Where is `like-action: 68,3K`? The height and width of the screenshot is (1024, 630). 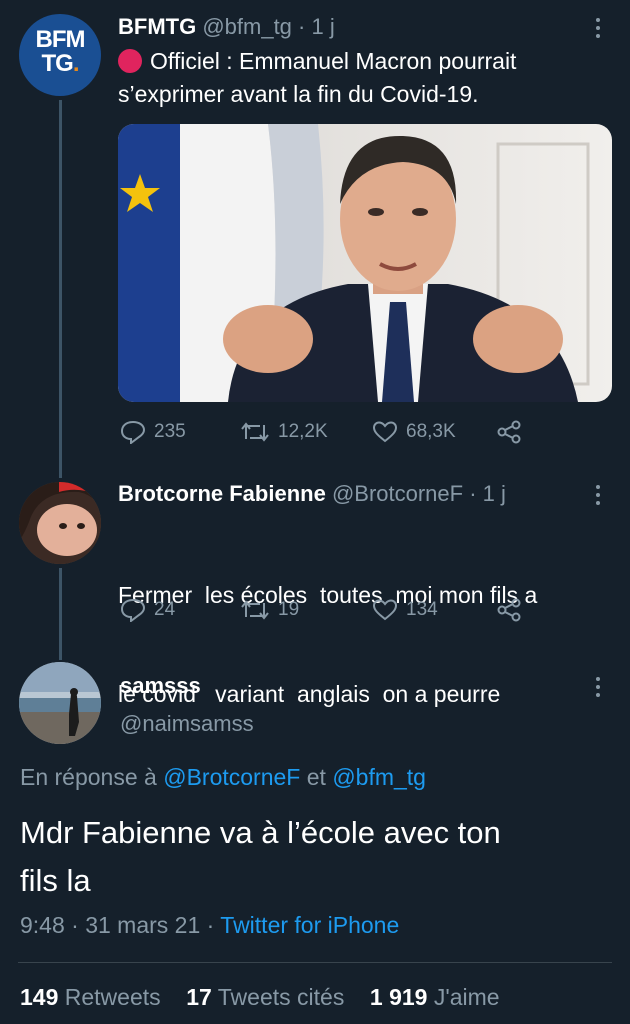
like-action: 68,3K is located at coordinates (434, 432).